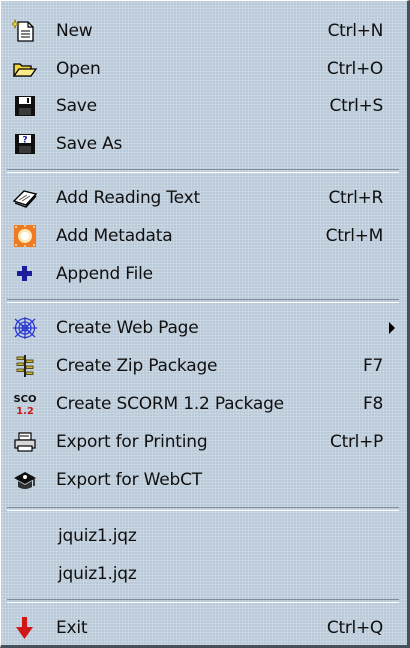 The width and height of the screenshot is (410, 648). I want to click on menu-item-export-printing: Export for Printing Ctrl+P, so click(204, 442).